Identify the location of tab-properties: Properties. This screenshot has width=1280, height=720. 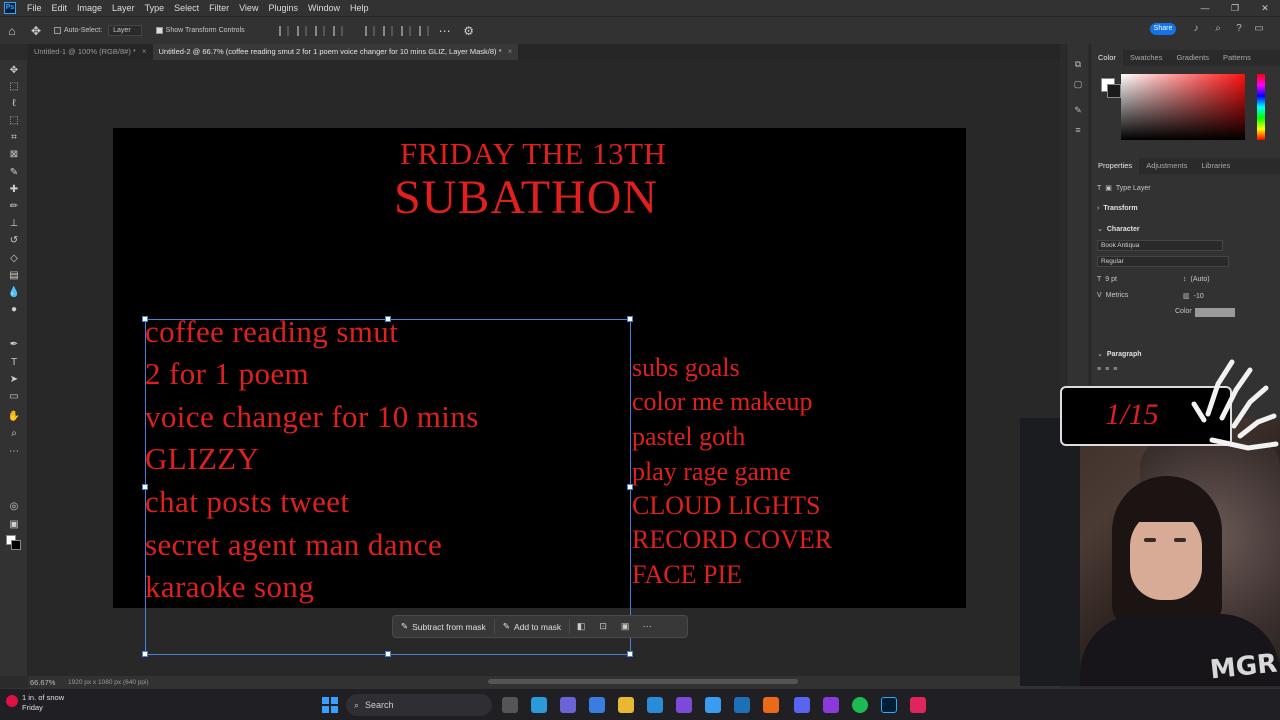
(1115, 166).